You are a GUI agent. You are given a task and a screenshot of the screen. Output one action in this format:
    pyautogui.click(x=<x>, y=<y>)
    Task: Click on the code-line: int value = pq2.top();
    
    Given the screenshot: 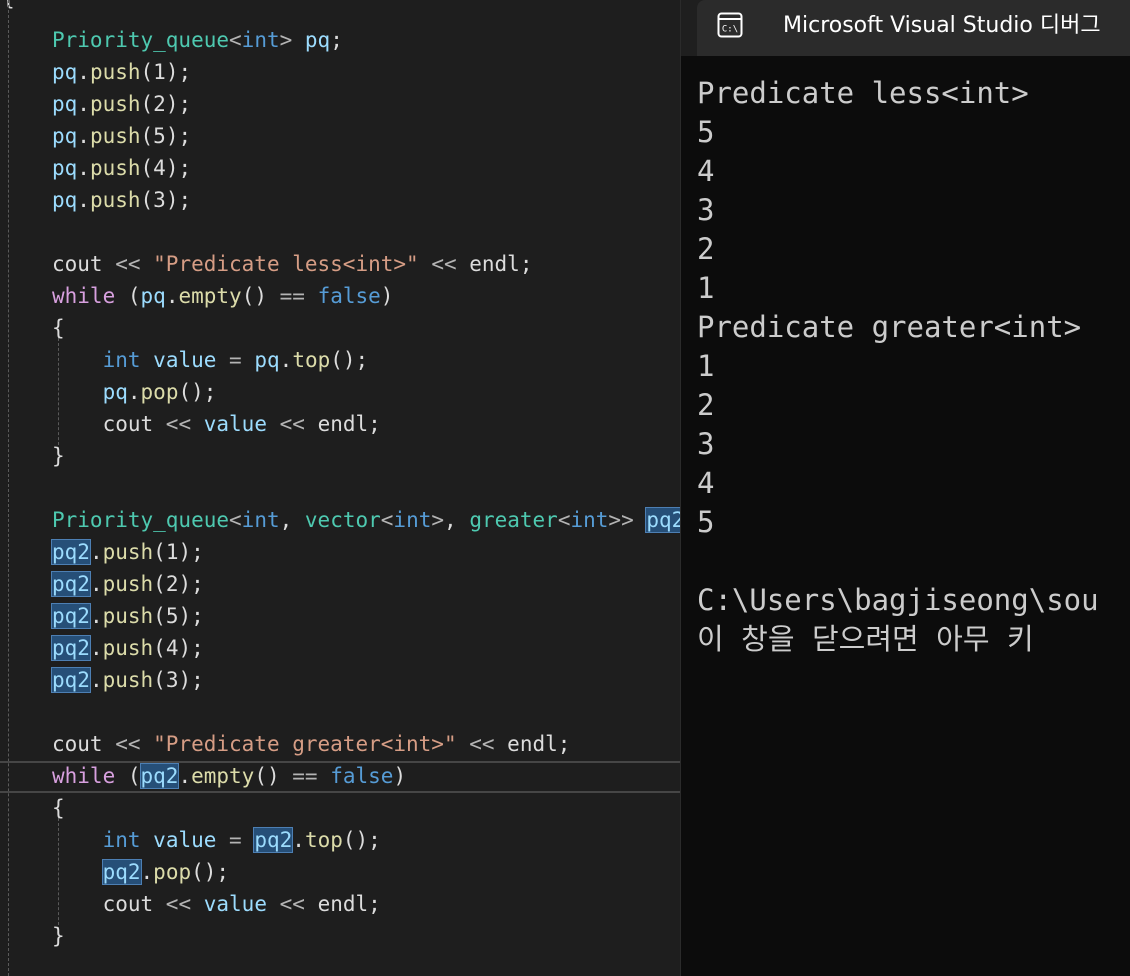 What is the action you would take?
    pyautogui.click(x=216, y=840)
    